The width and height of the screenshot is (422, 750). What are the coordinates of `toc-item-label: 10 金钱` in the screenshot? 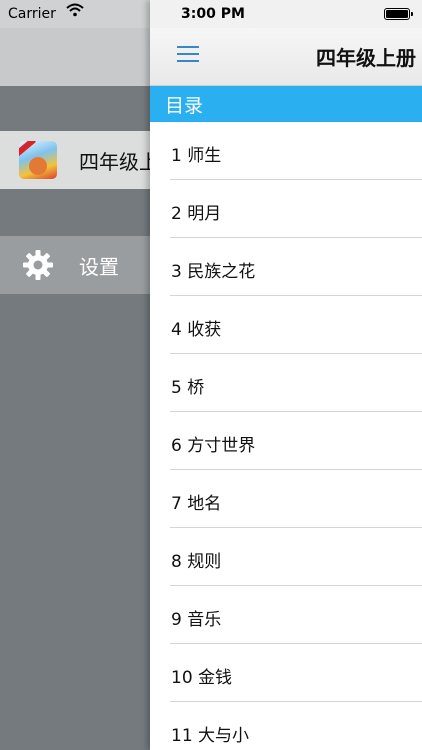 It's located at (202, 678).